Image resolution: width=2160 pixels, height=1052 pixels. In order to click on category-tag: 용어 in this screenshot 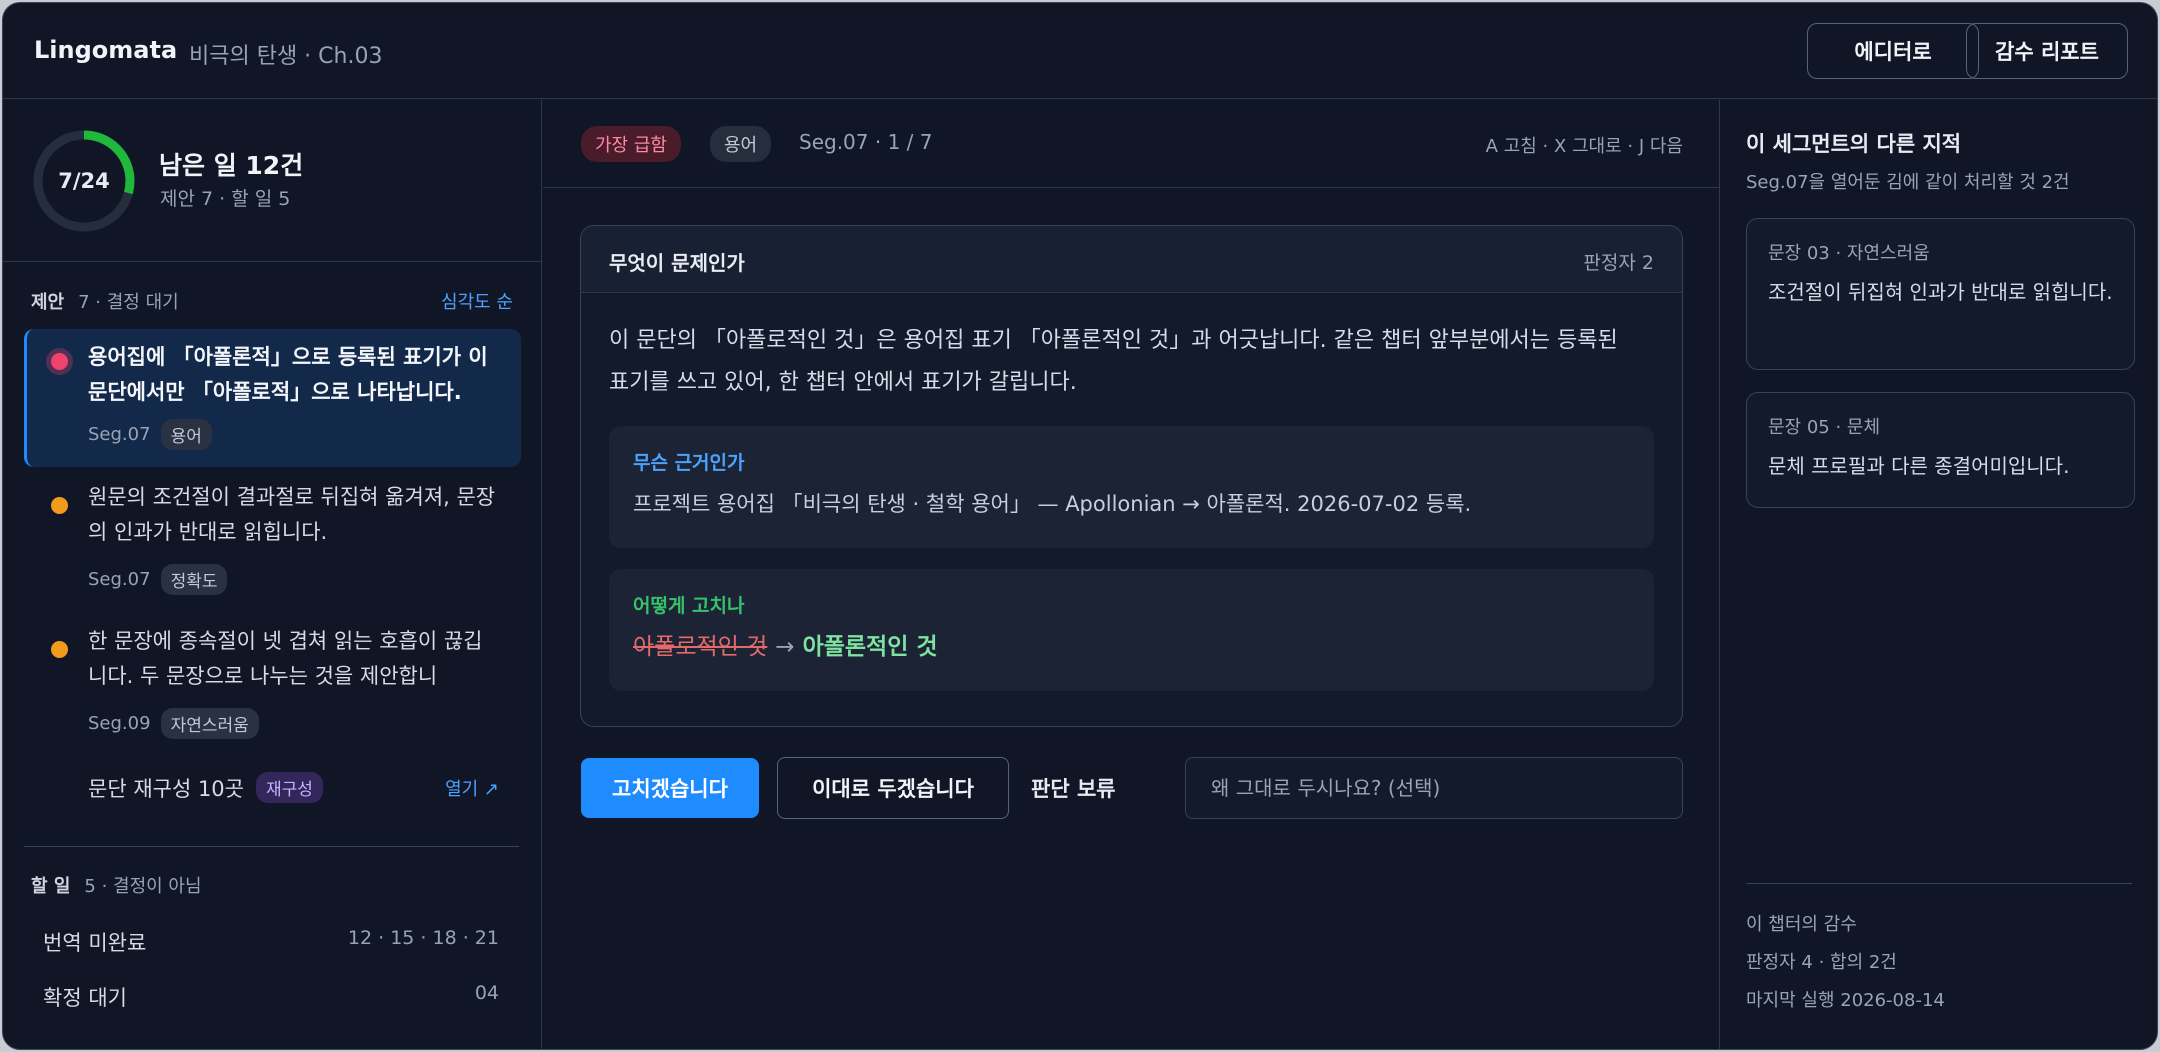, I will do `click(741, 144)`.